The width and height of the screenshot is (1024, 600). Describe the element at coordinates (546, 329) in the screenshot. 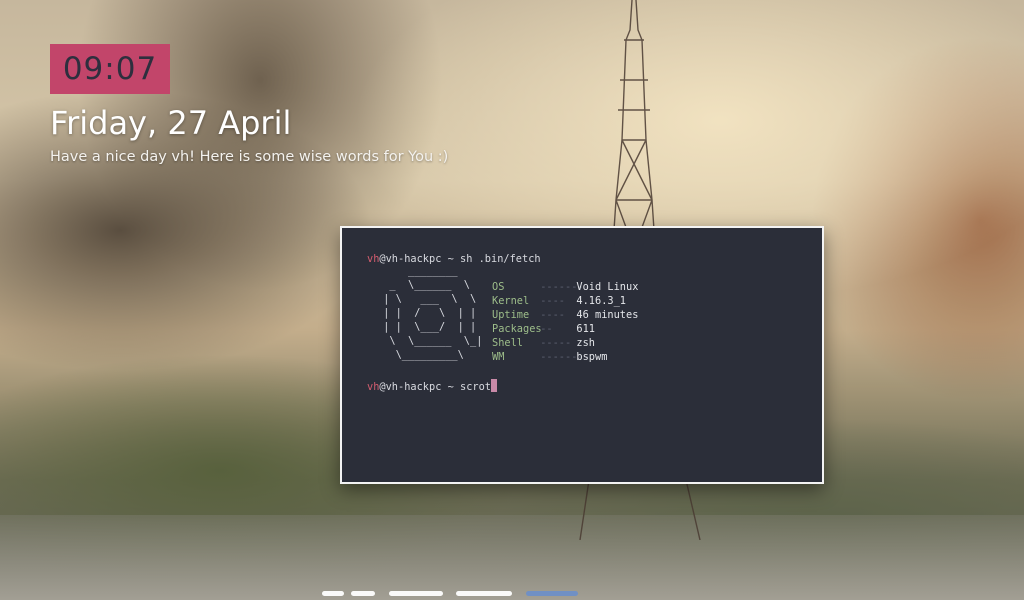

I see `info-dots: --` at that location.